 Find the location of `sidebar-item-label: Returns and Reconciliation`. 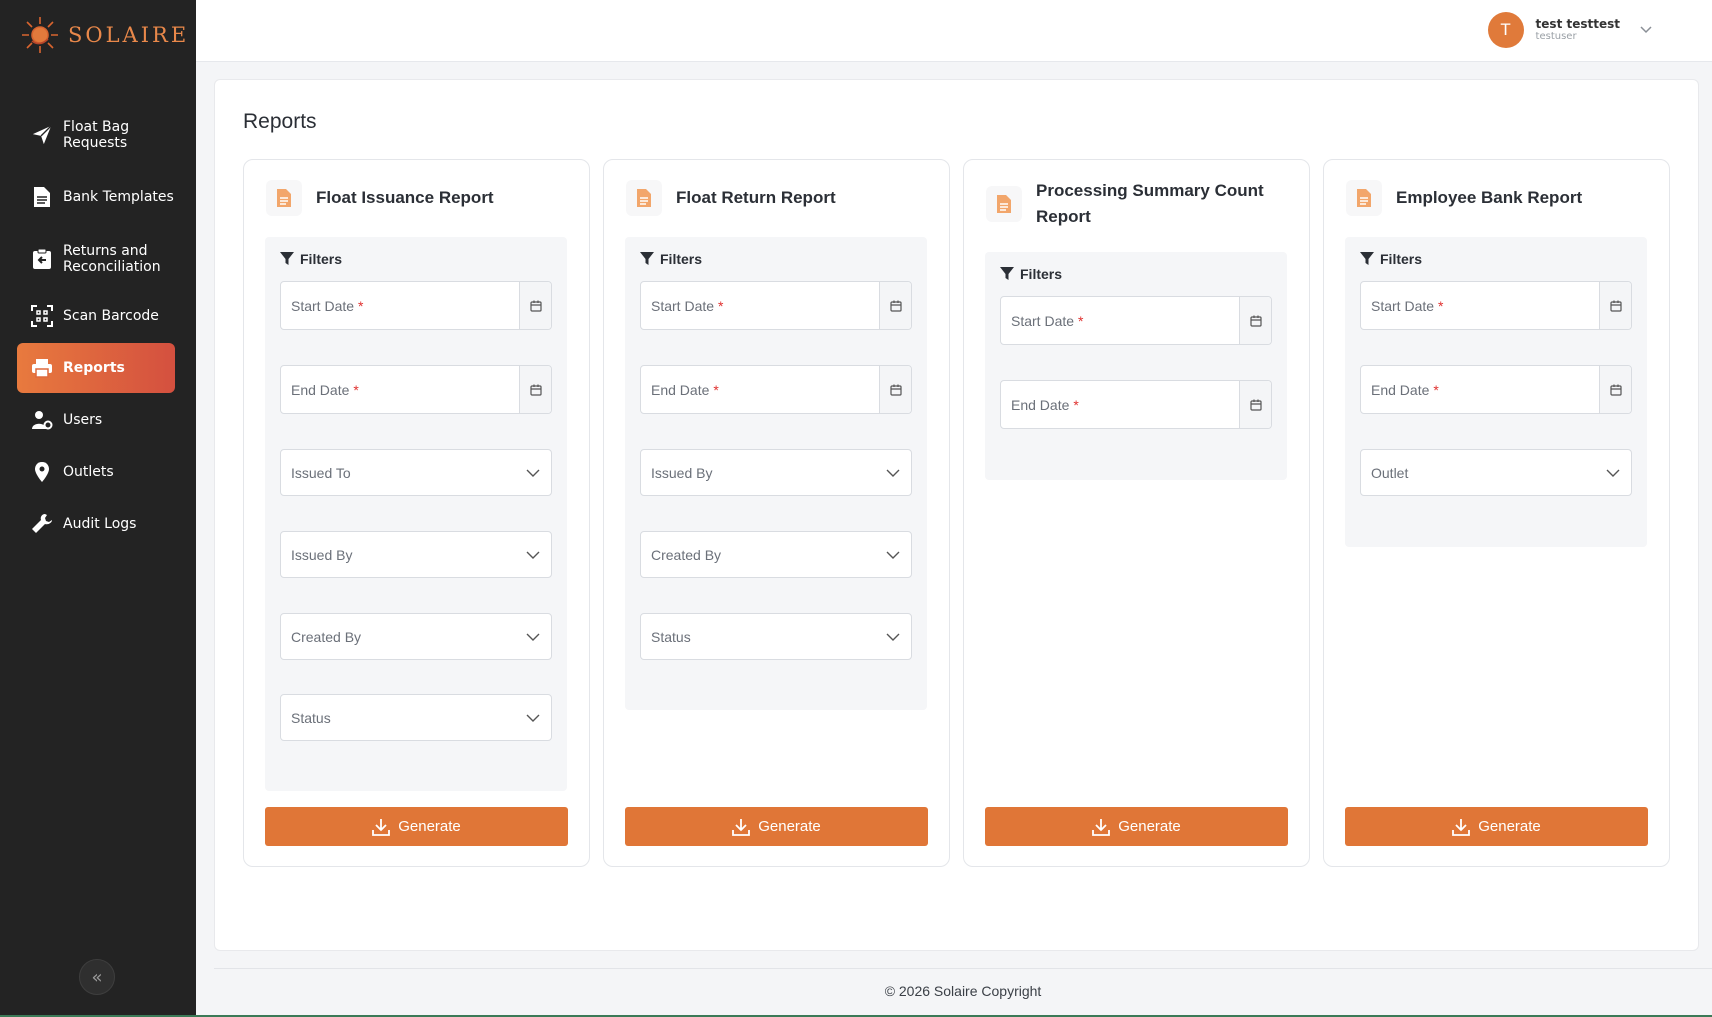

sidebar-item-label: Returns and Reconciliation is located at coordinates (112, 259).